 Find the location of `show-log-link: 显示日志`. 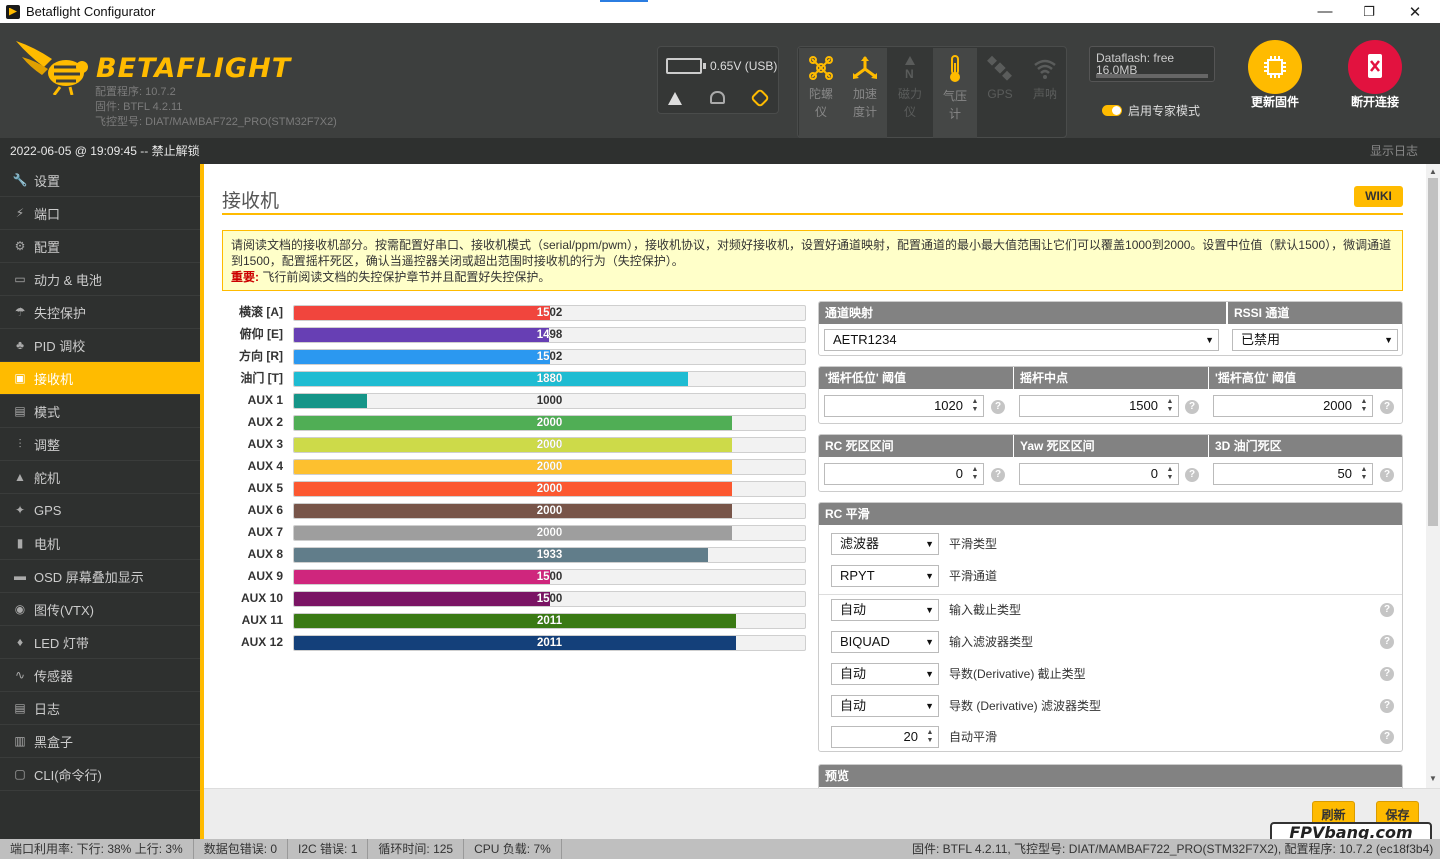

show-log-link: 显示日志 is located at coordinates (1394, 151).